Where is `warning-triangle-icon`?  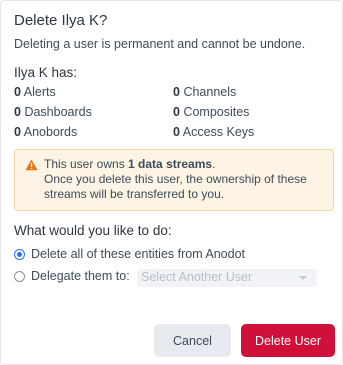 warning-triangle-icon is located at coordinates (31, 165).